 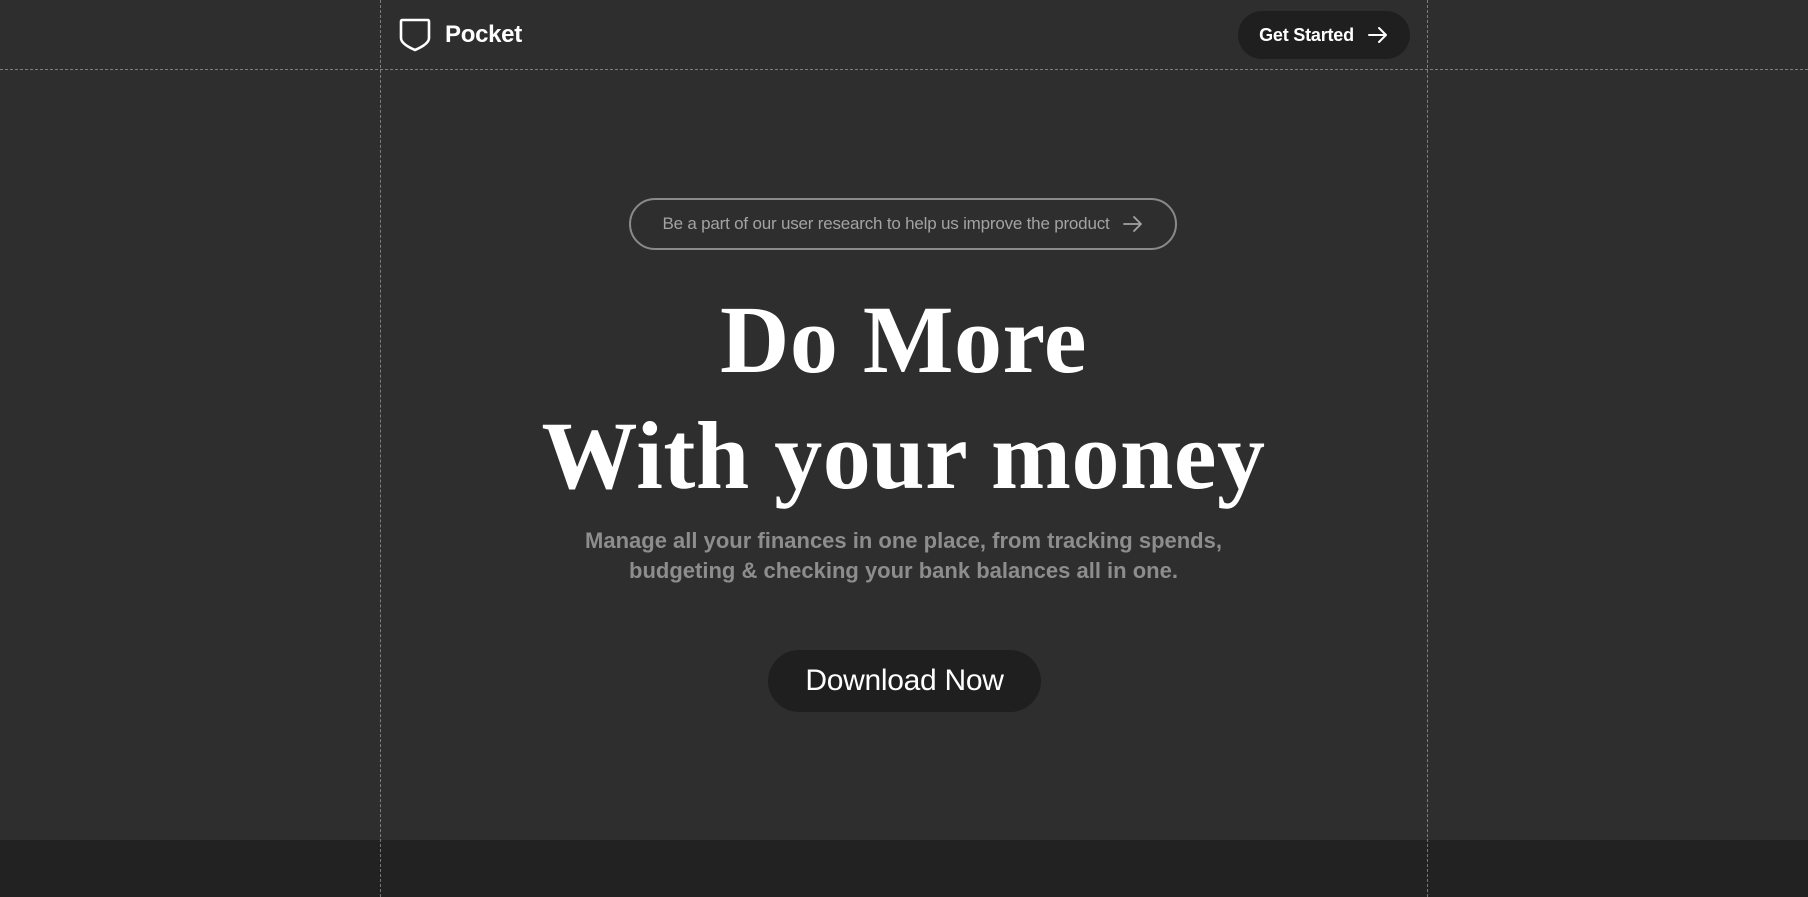 I want to click on get-started-button: Get Started, so click(x=1324, y=35).